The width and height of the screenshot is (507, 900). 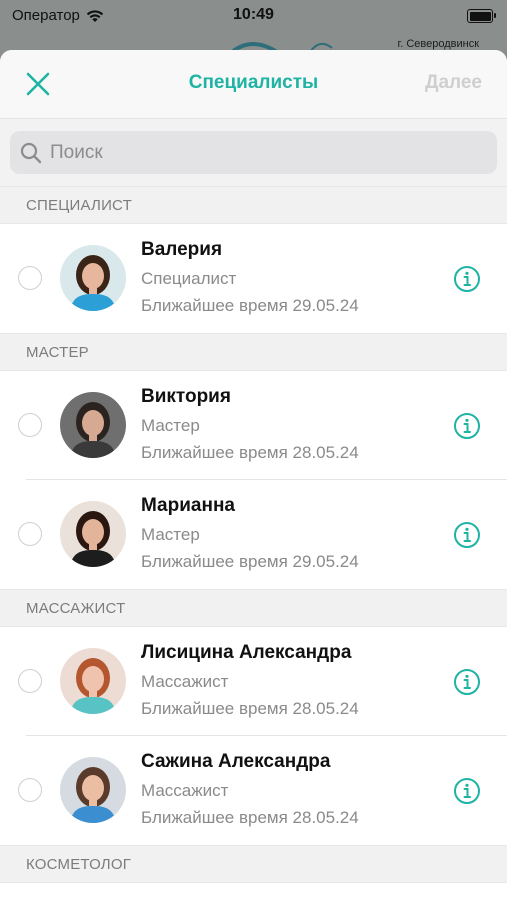 What do you see at coordinates (189, 278) in the screenshot?
I see `specialist-role: Специалист` at bounding box center [189, 278].